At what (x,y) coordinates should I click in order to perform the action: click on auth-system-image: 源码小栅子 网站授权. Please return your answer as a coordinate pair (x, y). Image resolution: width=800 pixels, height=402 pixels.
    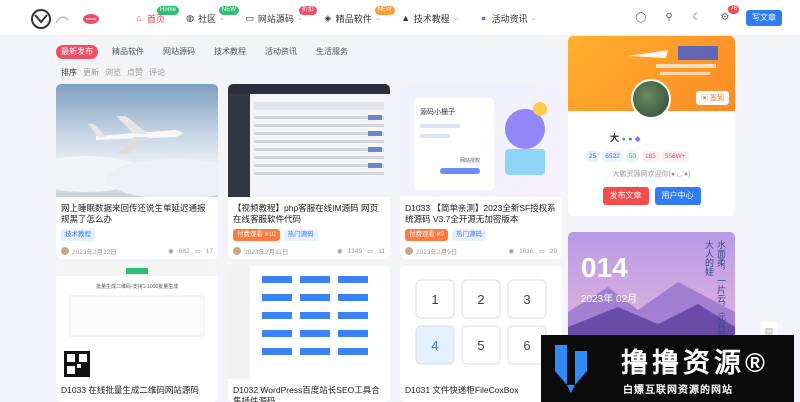
    Looking at the image, I should click on (480, 144).